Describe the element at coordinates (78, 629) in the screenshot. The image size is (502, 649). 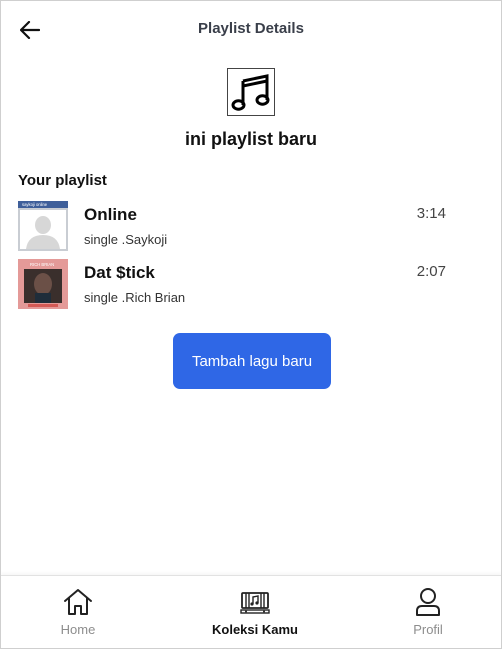
I see `nav-label: Home` at that location.